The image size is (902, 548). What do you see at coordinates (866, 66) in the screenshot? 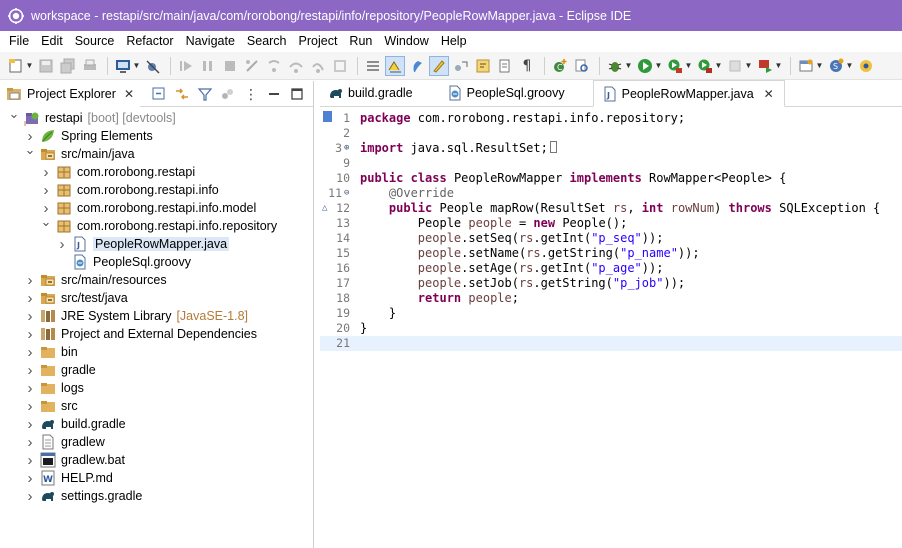
I see `open-task-icon` at bounding box center [866, 66].